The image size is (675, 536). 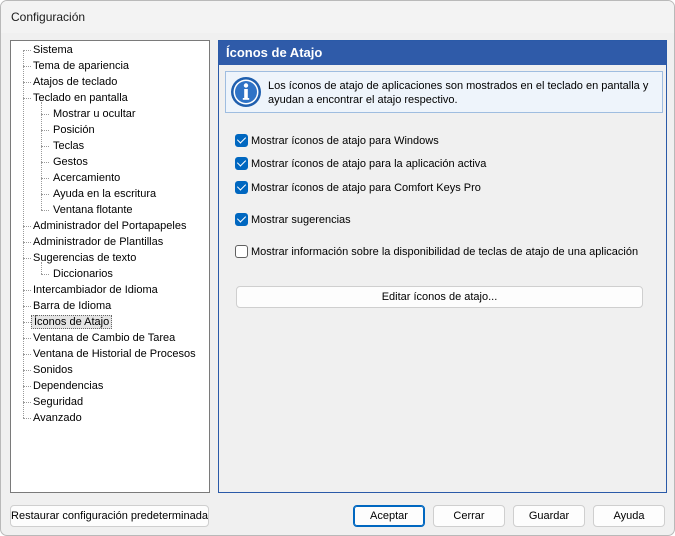 I want to click on close-button: Cerrar, so click(x=469, y=516).